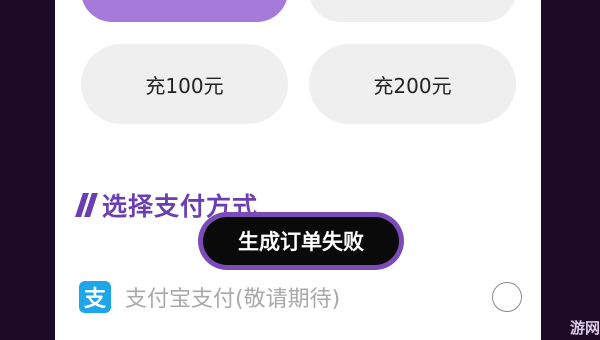 The image size is (600, 340). I want to click on payment-radio-button, so click(507, 297).